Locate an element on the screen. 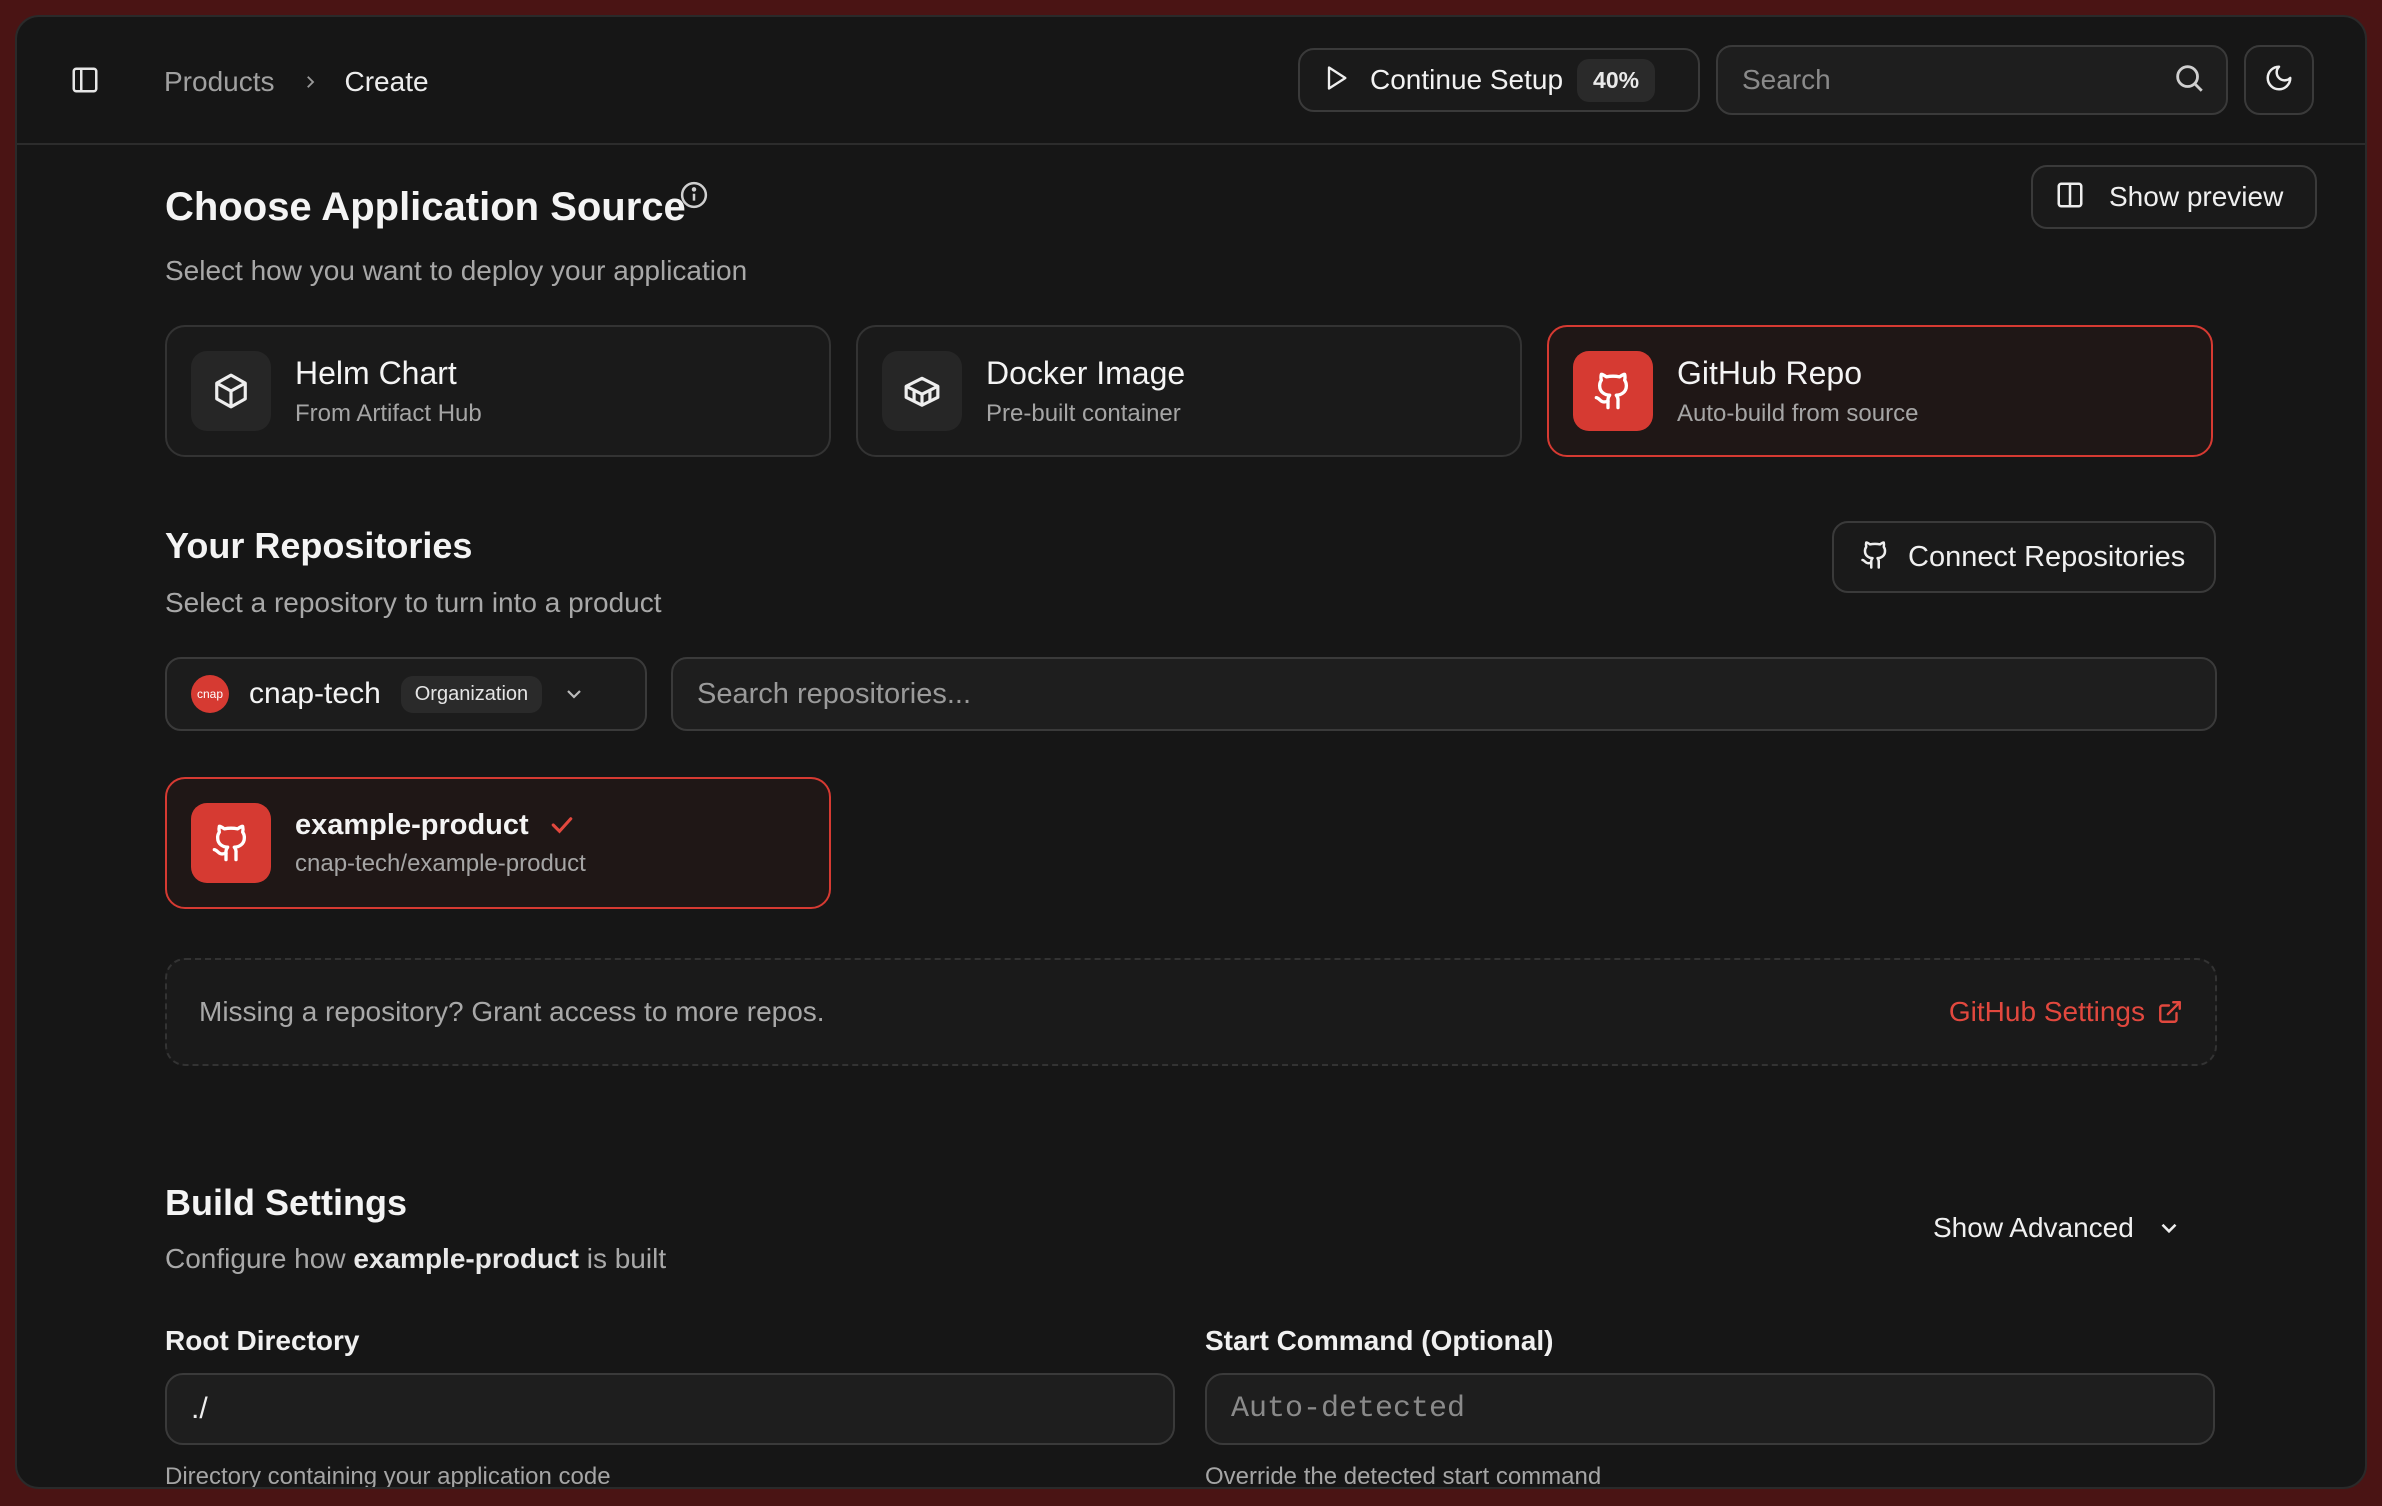 The width and height of the screenshot is (2382, 1506). moon-icon is located at coordinates (2279, 80).